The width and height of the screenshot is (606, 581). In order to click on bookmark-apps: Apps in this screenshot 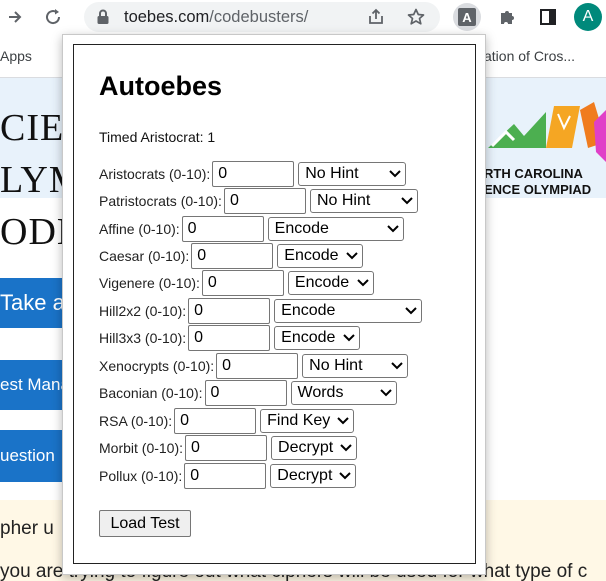, I will do `click(16, 56)`.